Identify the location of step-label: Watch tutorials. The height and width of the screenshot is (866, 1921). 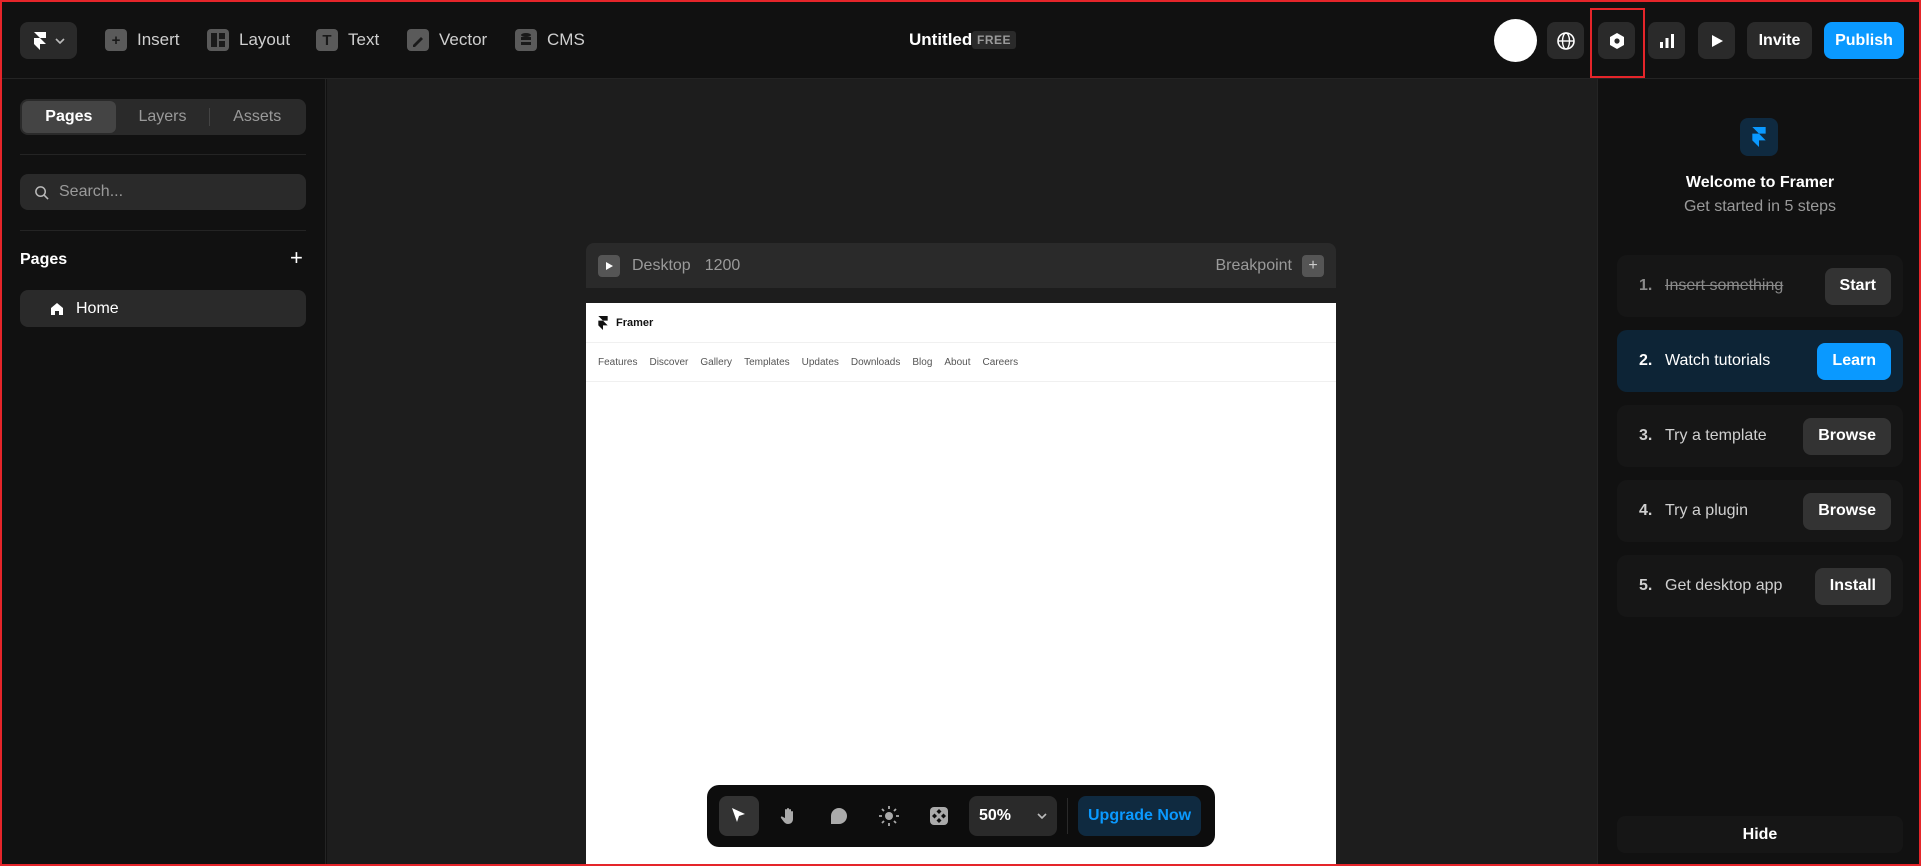
(1718, 360).